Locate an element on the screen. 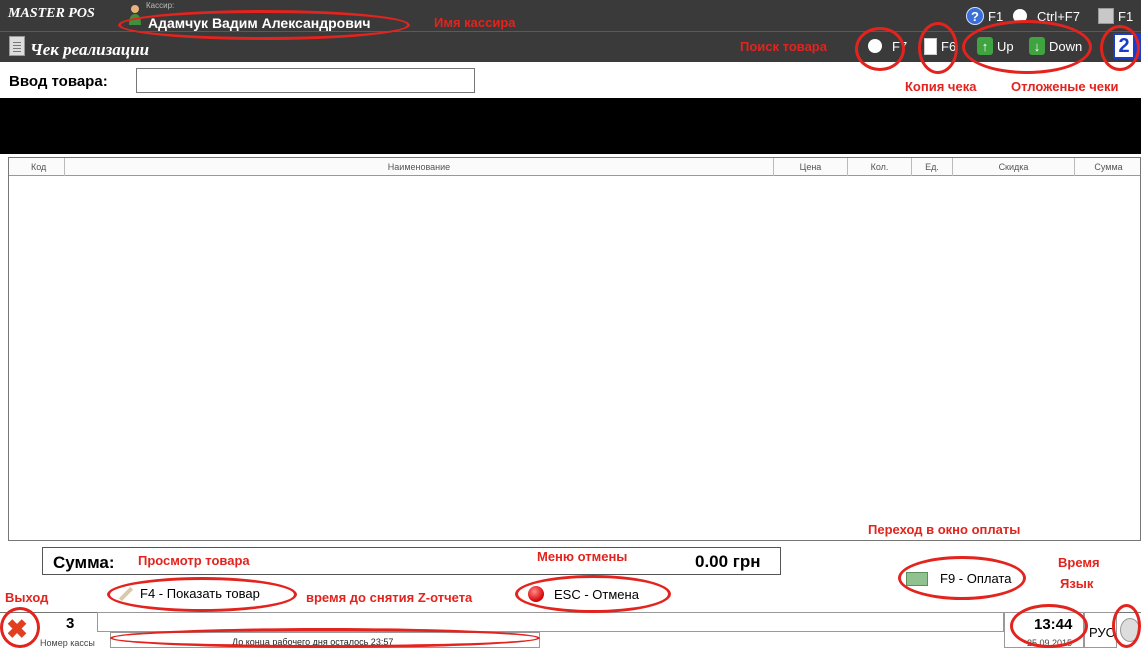 This screenshot has height=648, width=1141. annotation-exit: Выход is located at coordinates (27, 597).